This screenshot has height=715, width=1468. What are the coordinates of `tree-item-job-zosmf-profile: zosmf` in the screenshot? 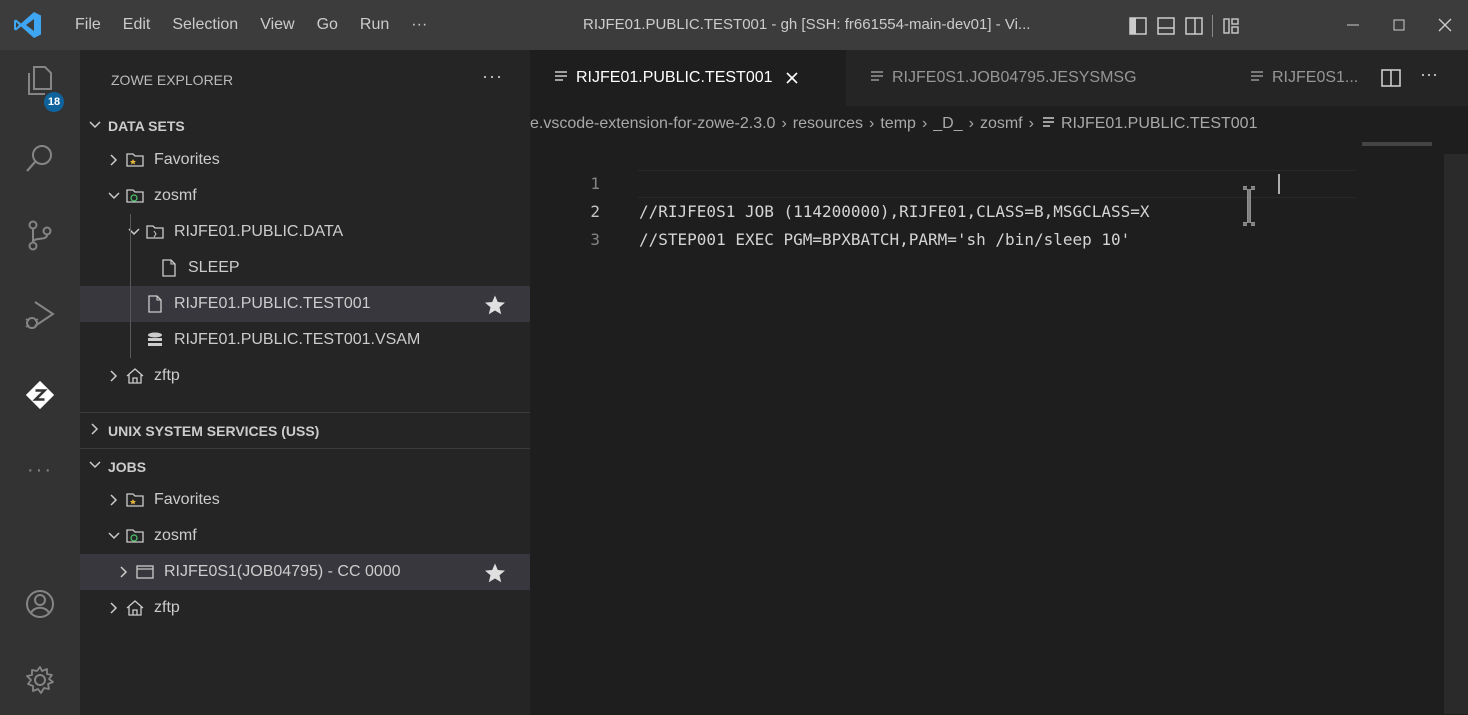 It's located at (305, 536).